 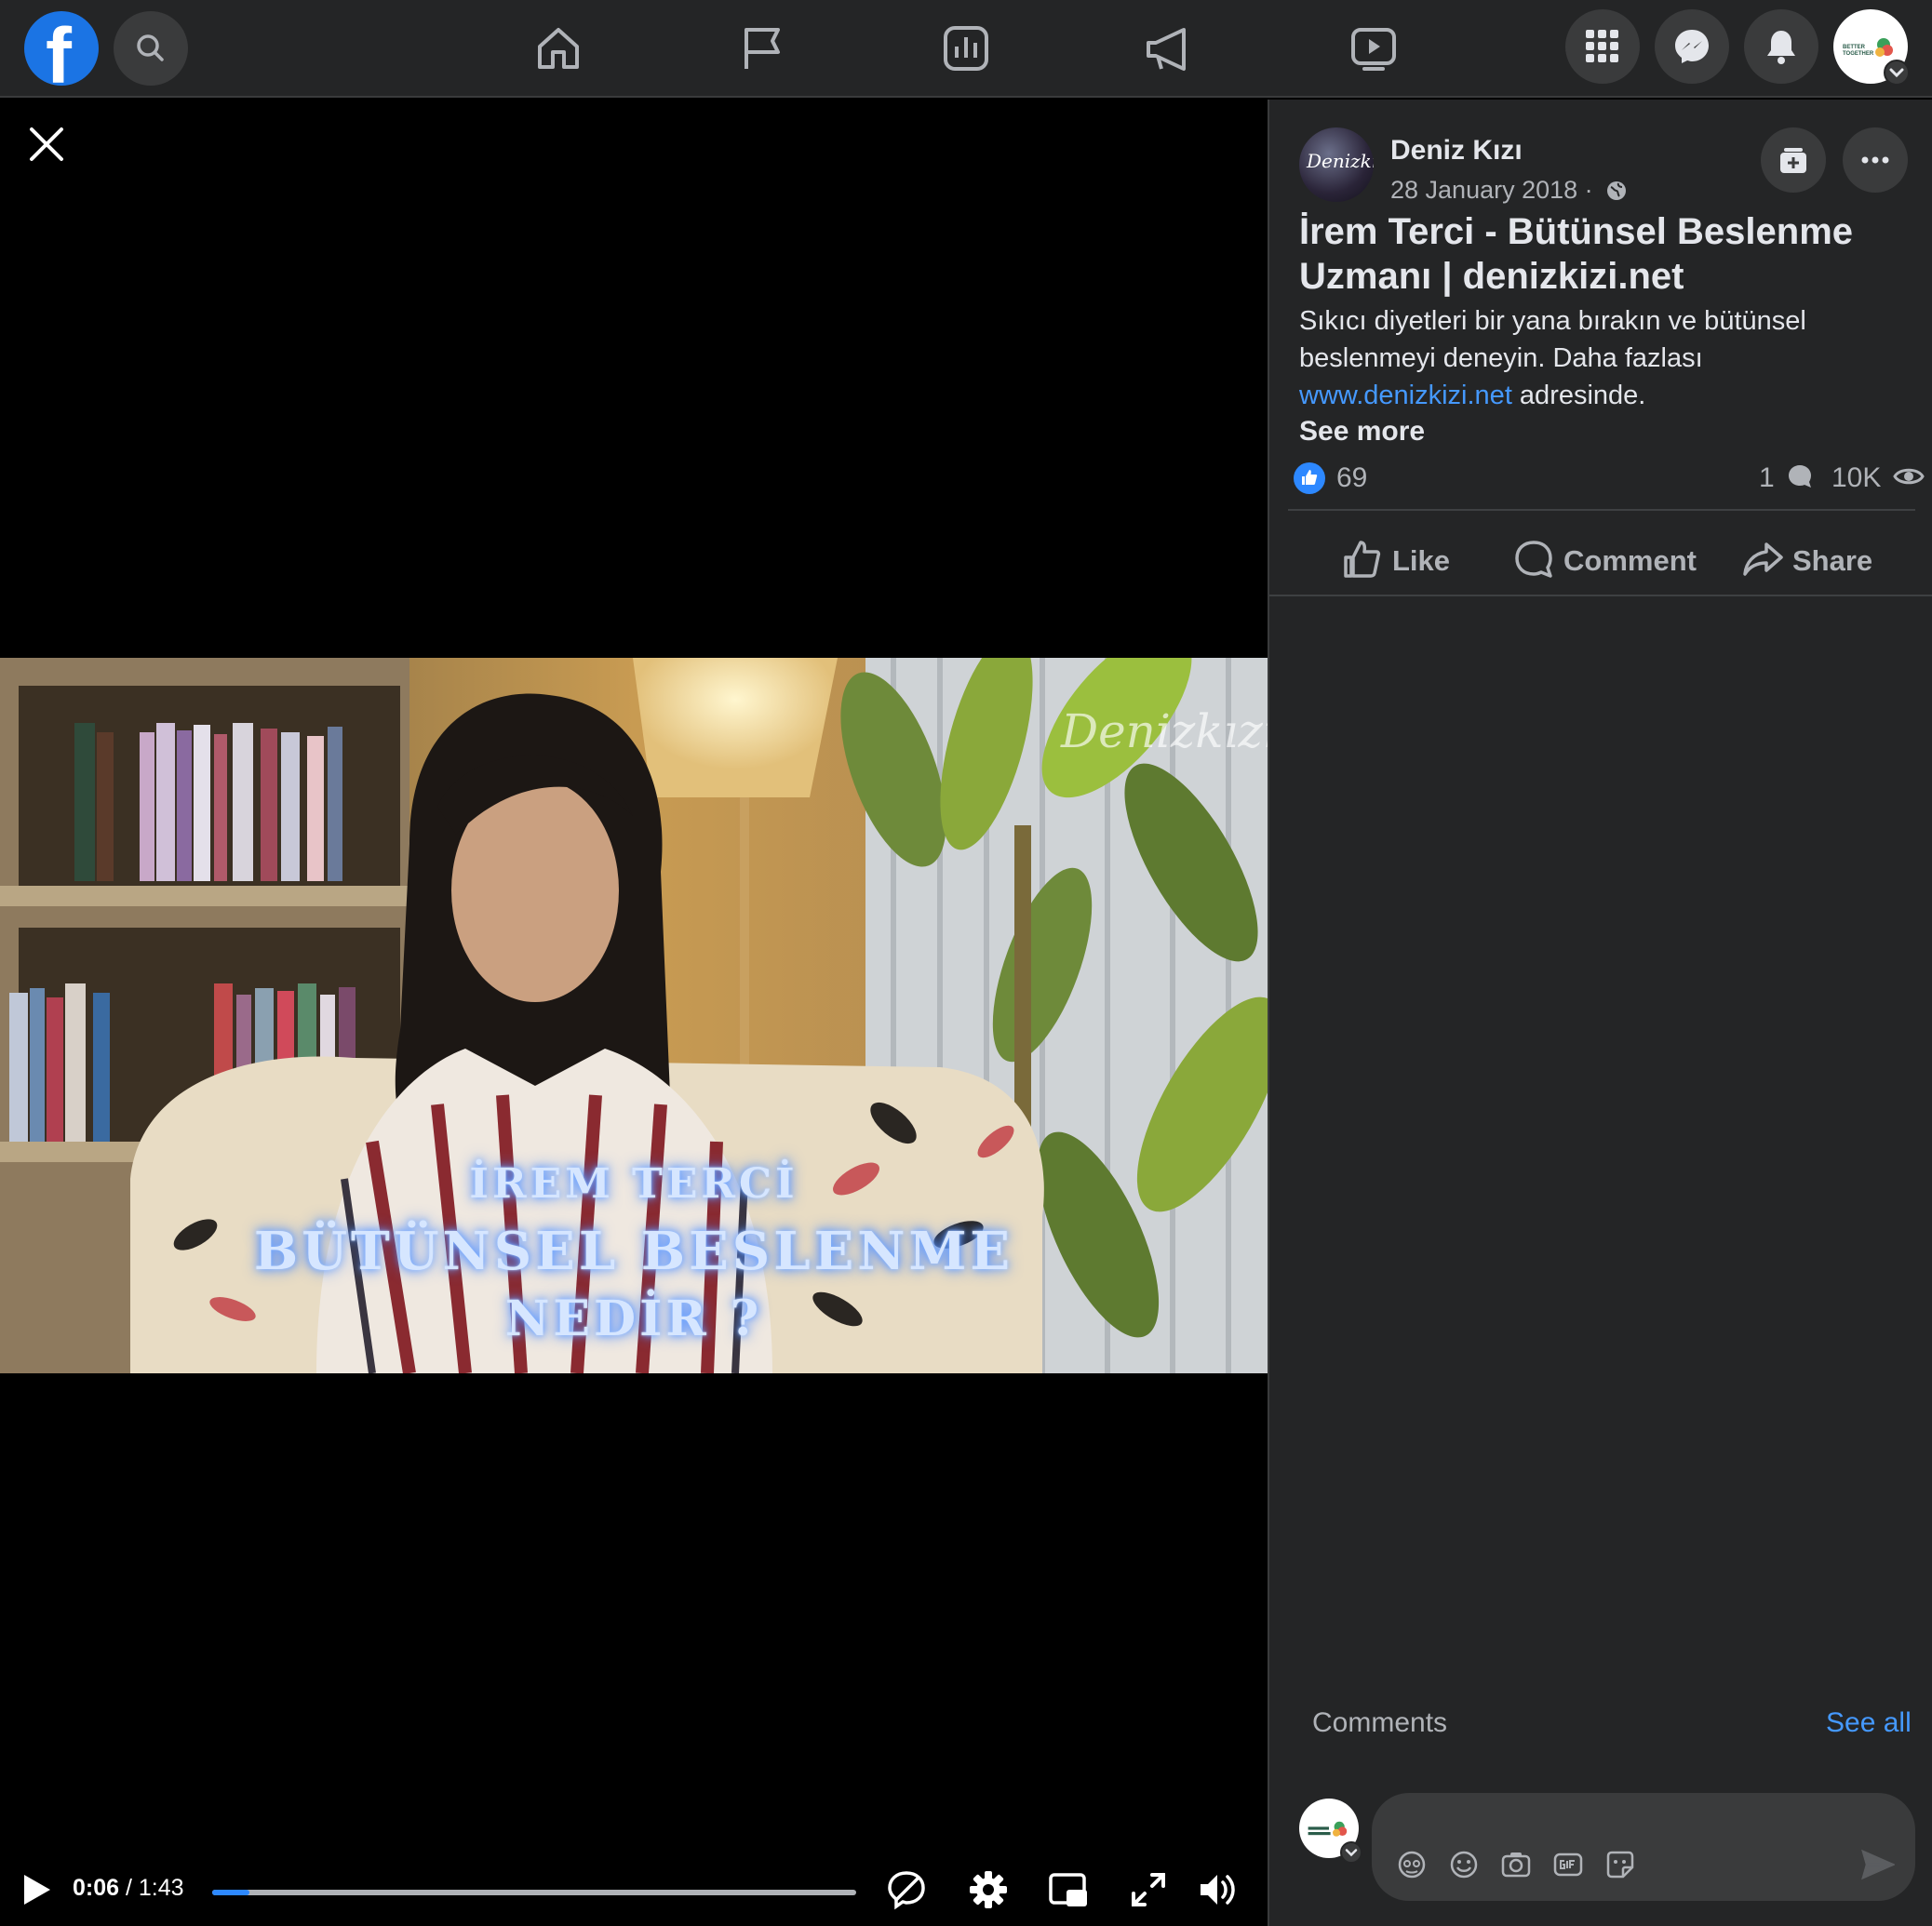 I want to click on play-icon, so click(x=37, y=1889).